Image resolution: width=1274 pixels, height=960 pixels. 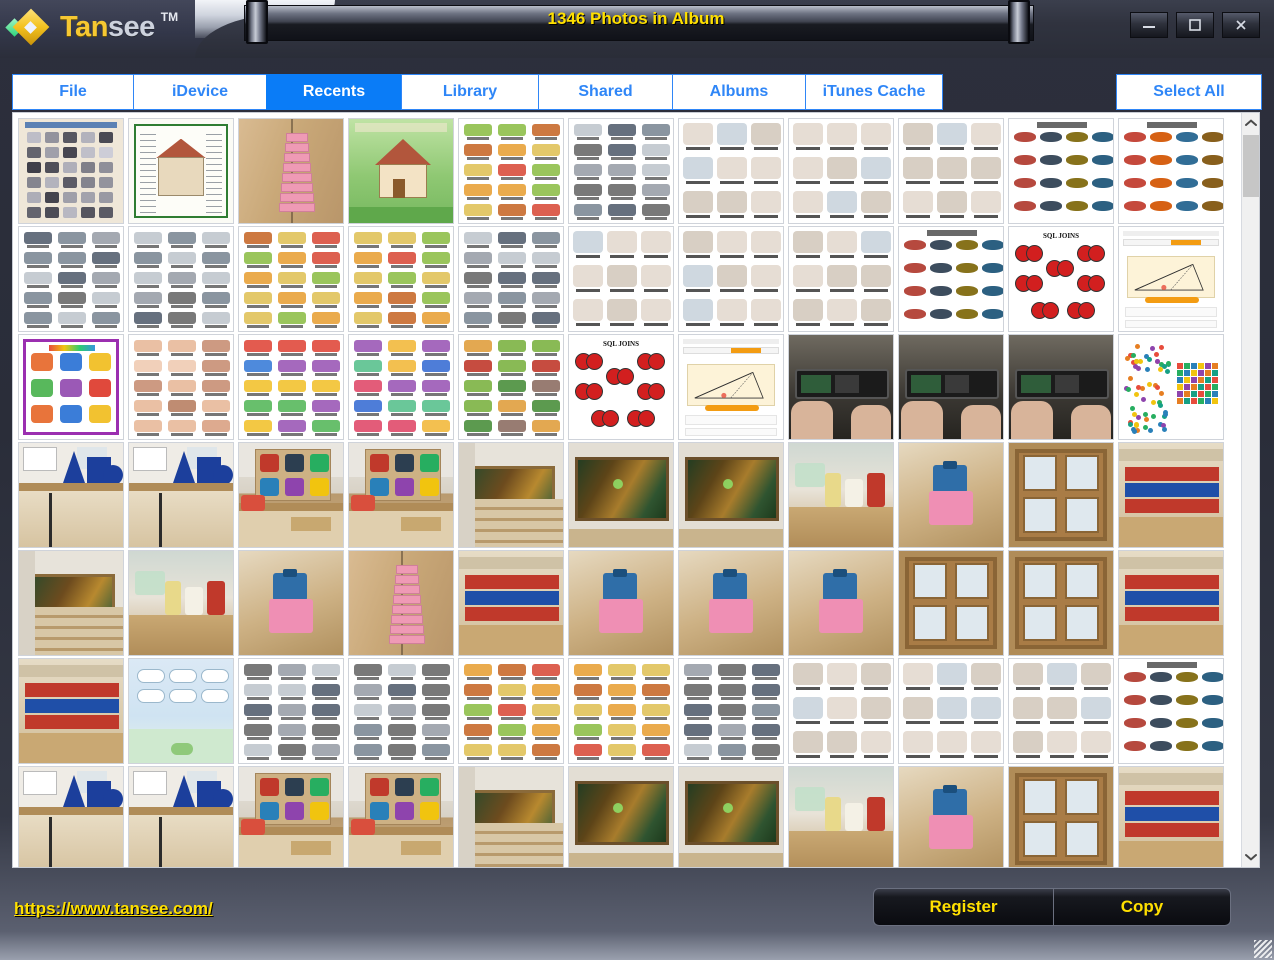 What do you see at coordinates (334, 92) in the screenshot?
I see `tab-recents: Recents` at bounding box center [334, 92].